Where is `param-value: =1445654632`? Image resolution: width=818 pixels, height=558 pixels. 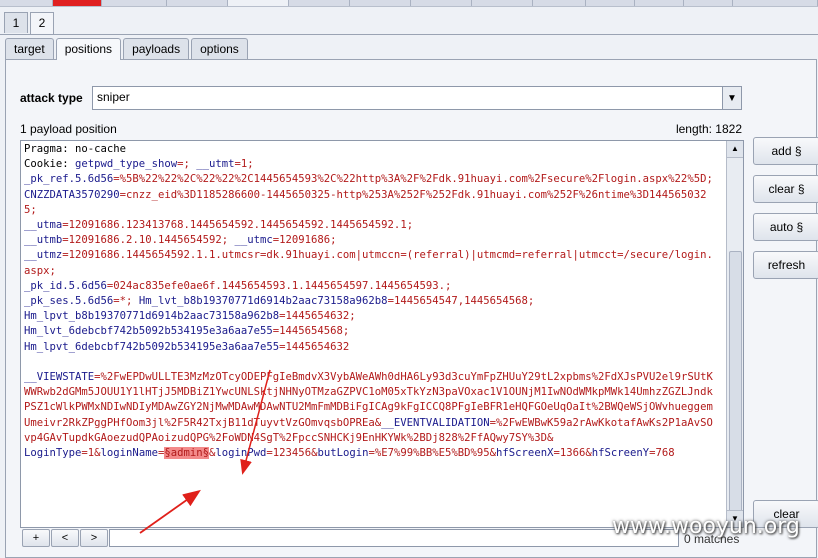
param-value: =1445654632 is located at coordinates (314, 346).